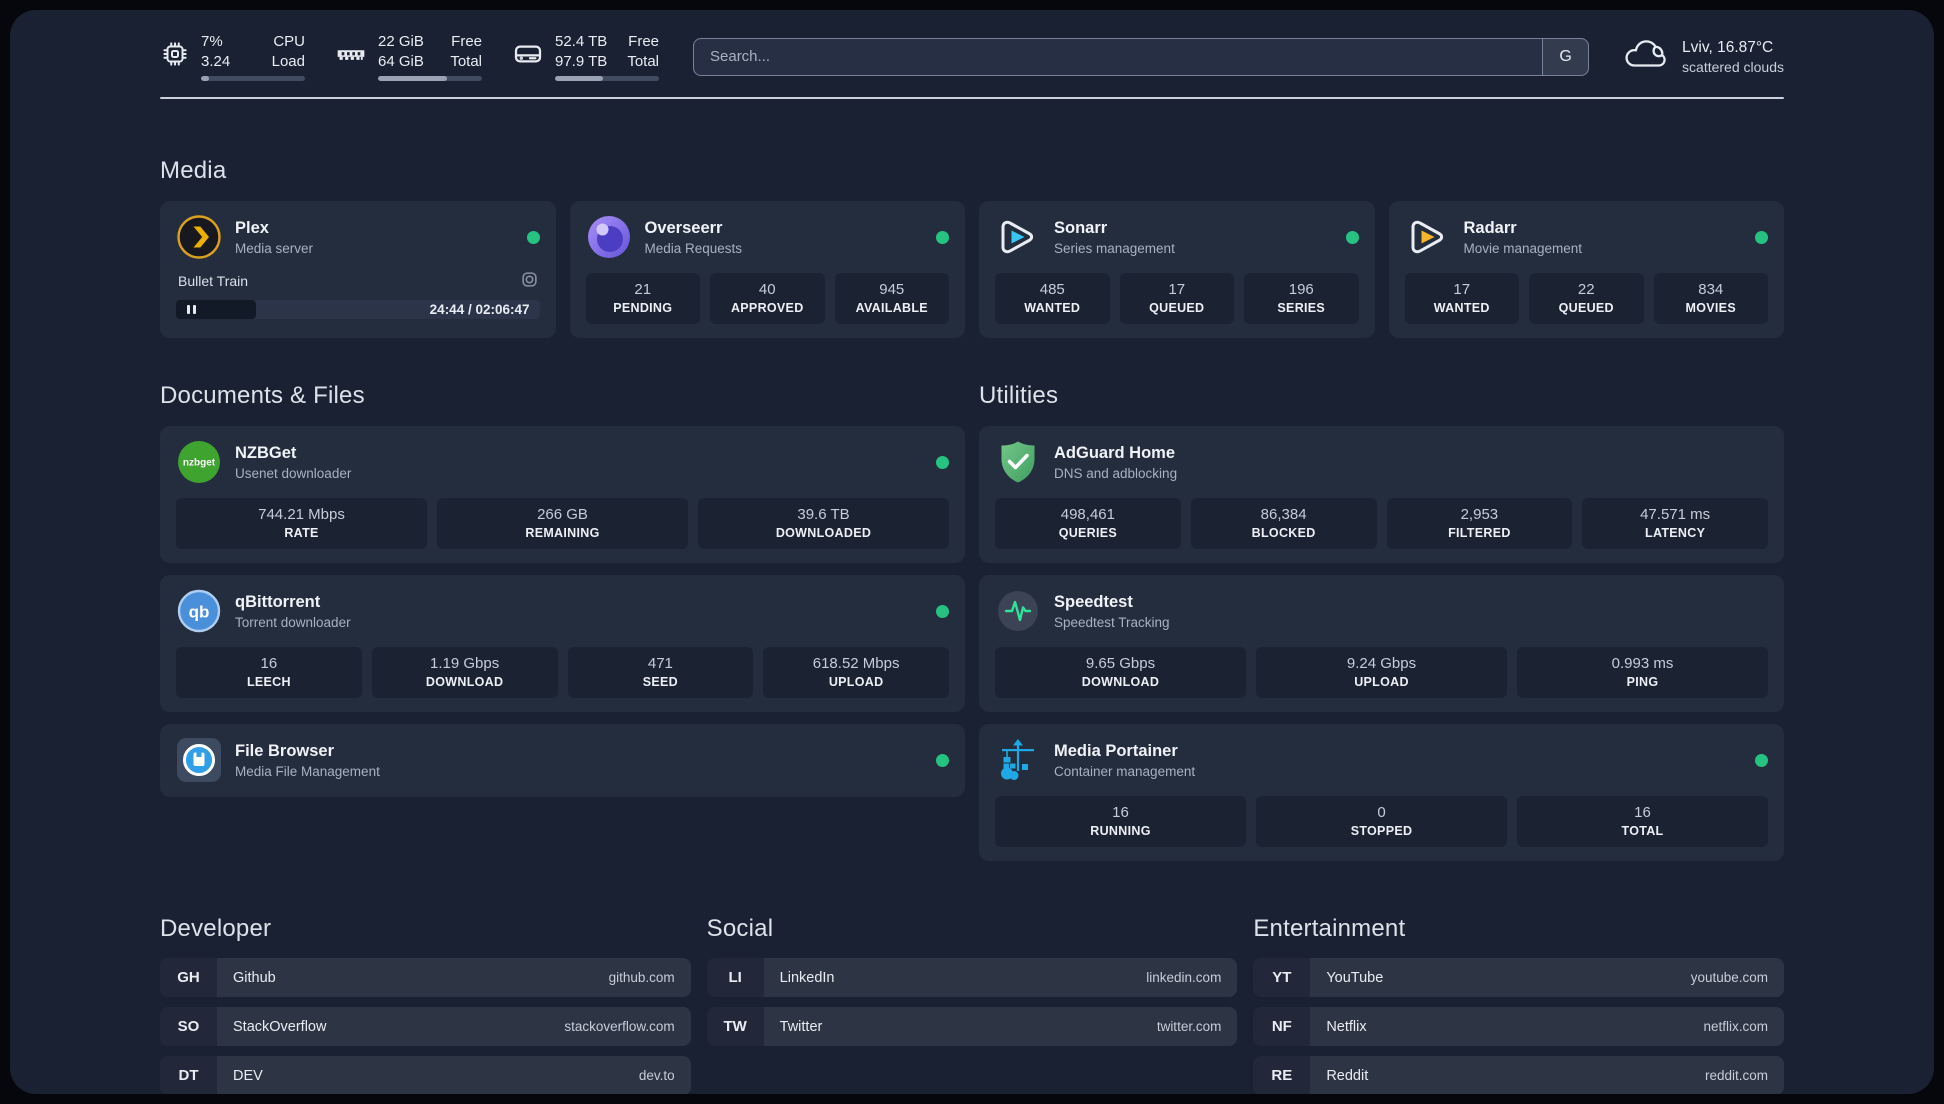  What do you see at coordinates (1301, 298) in the screenshot?
I see `stat-tile: 196 SERIES` at bounding box center [1301, 298].